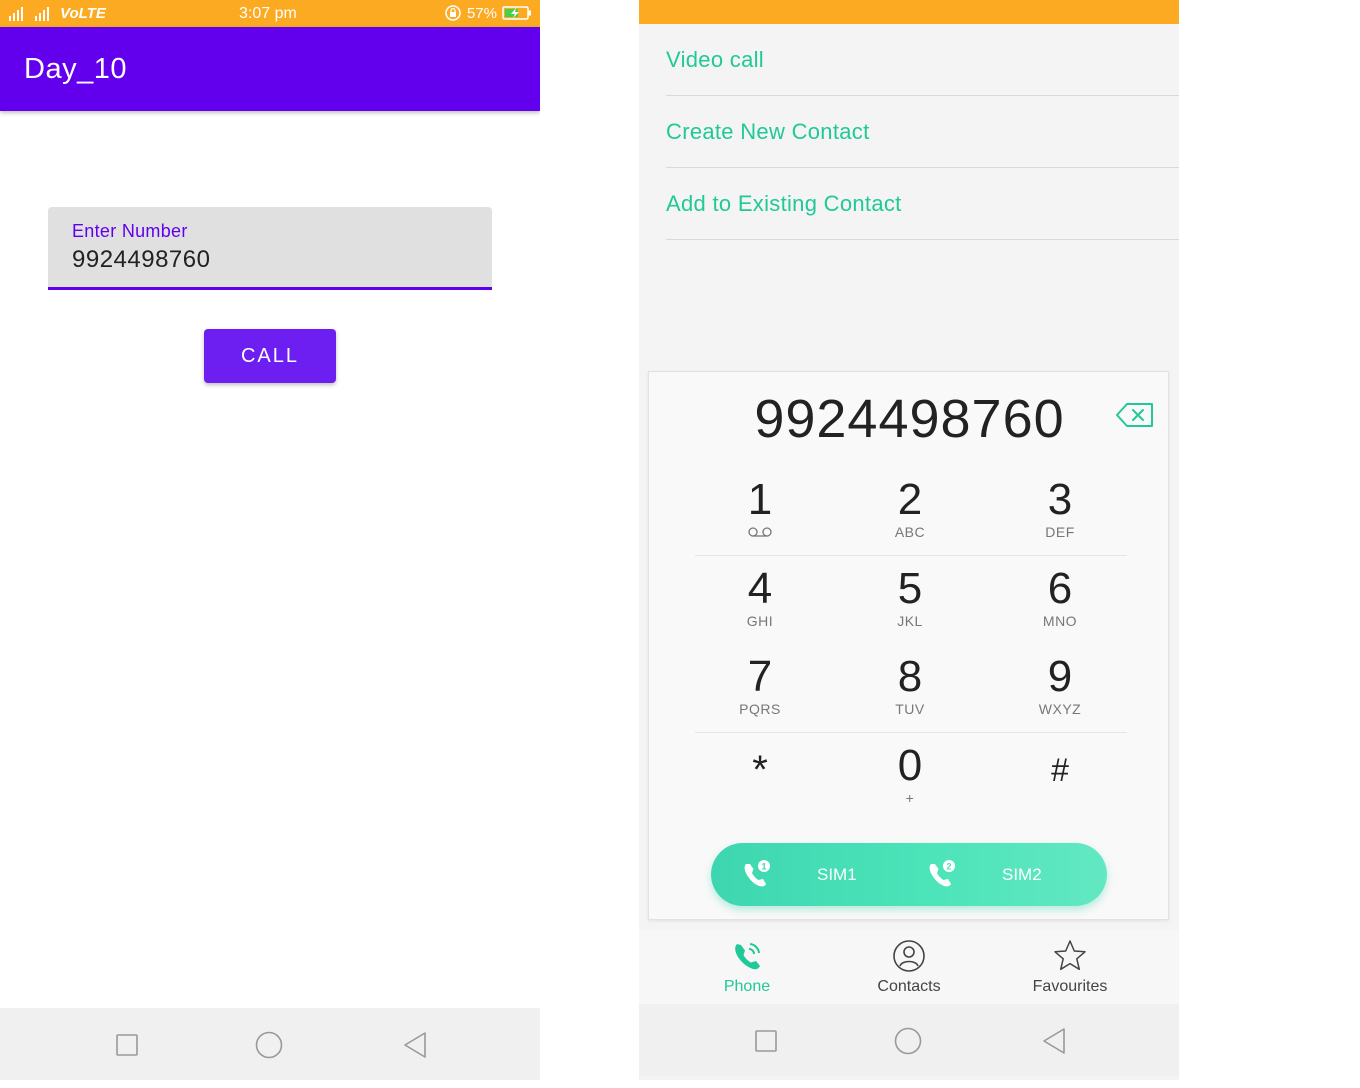 The width and height of the screenshot is (1360, 1088). I want to click on svg-text: 1, so click(763, 866).